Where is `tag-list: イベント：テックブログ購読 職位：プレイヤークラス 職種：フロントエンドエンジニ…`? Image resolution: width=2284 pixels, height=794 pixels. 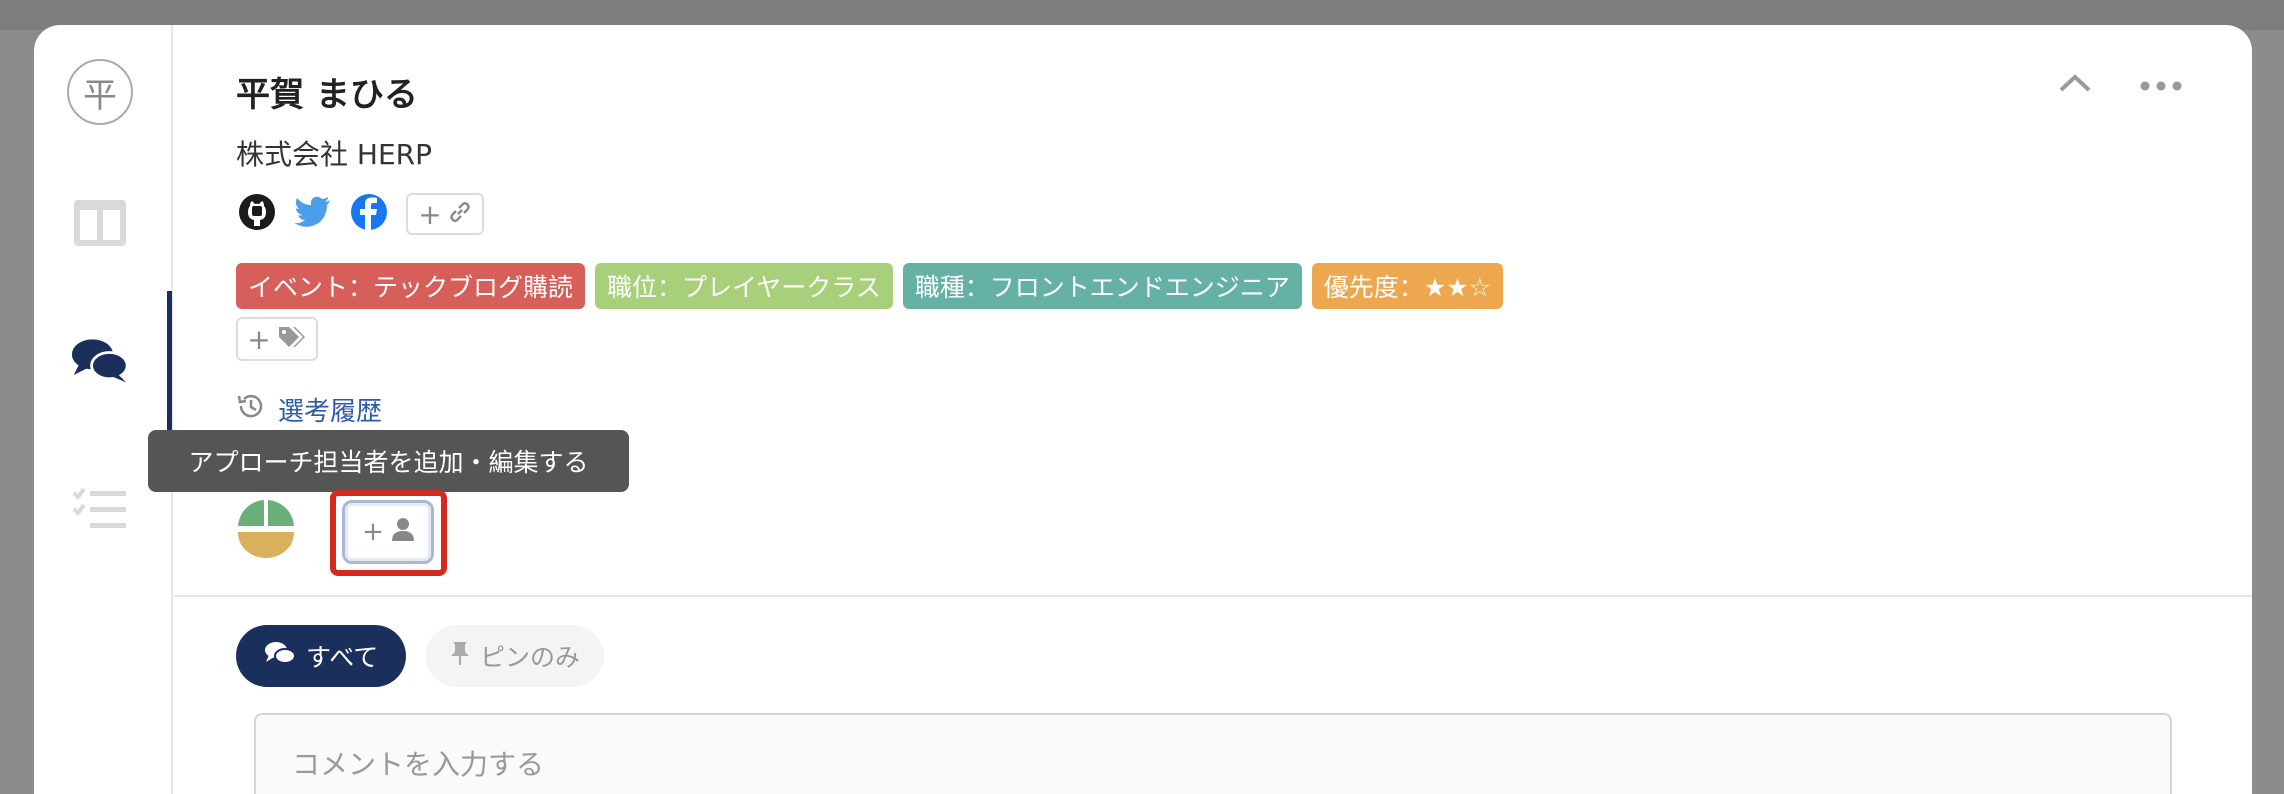
tag-list: イベント：テックブログ購読 職位：プレイヤークラス 職種：フロントエンドエンジニ… is located at coordinates (870, 286).